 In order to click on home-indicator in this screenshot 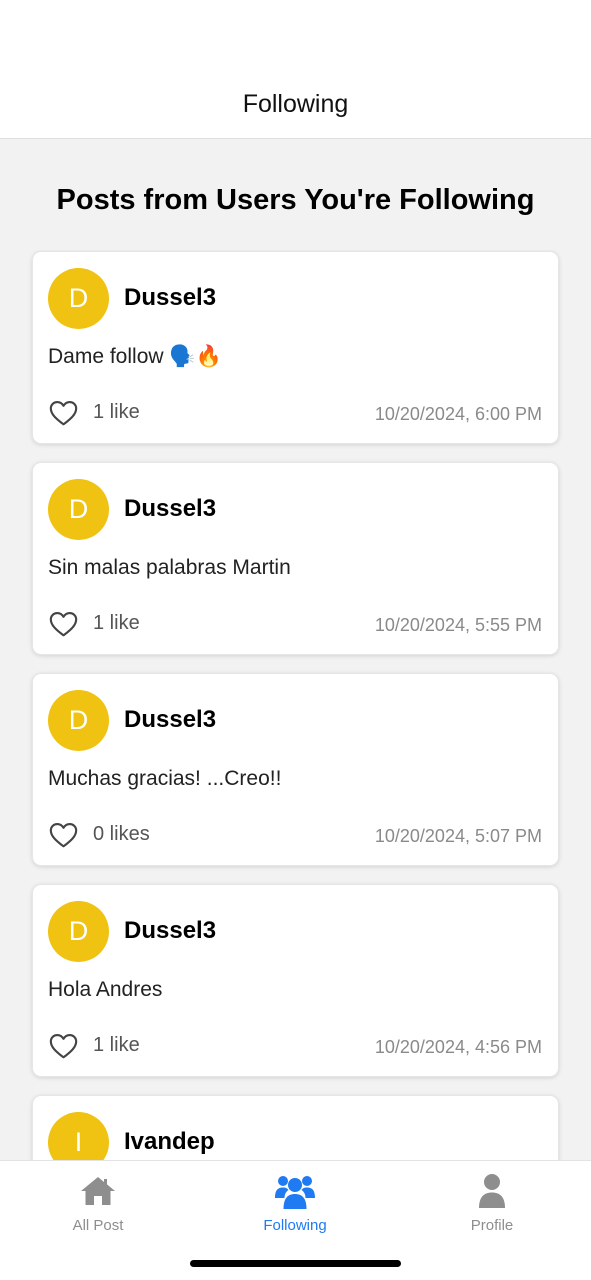, I will do `click(295, 1263)`.